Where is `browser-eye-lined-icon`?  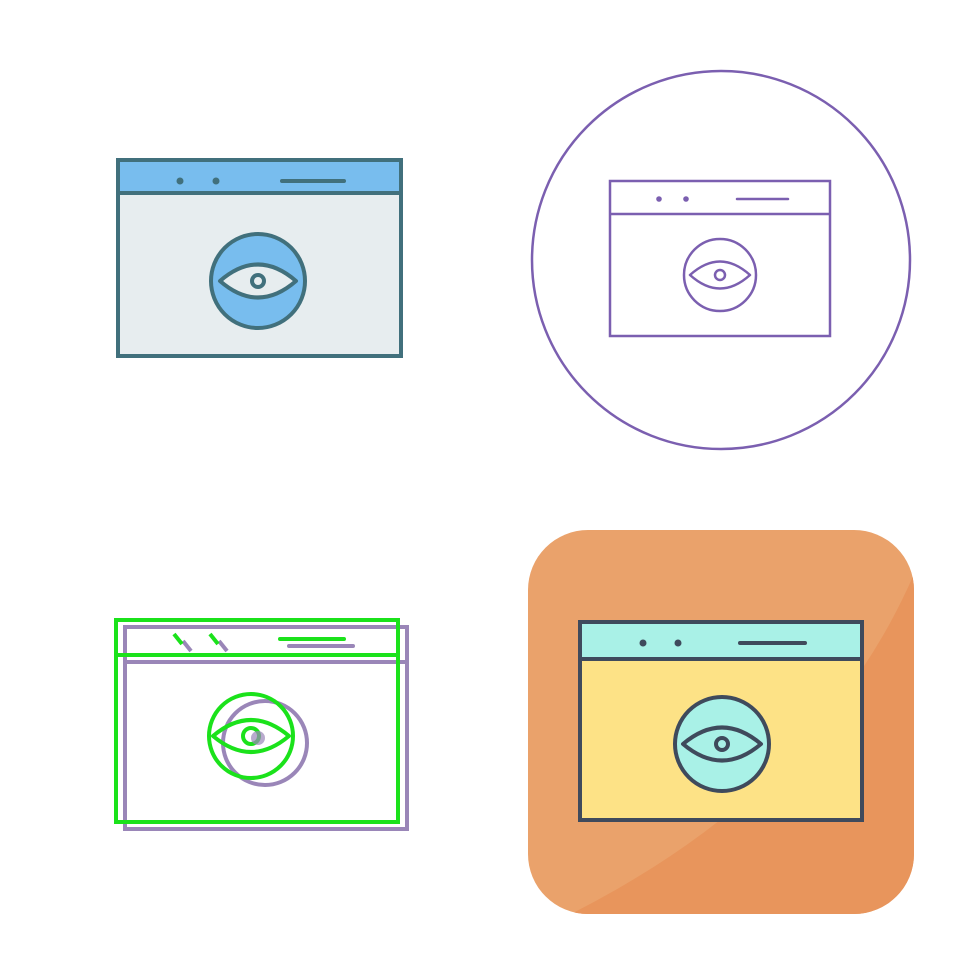
browser-eye-lined-icon is located at coordinates (261, 724).